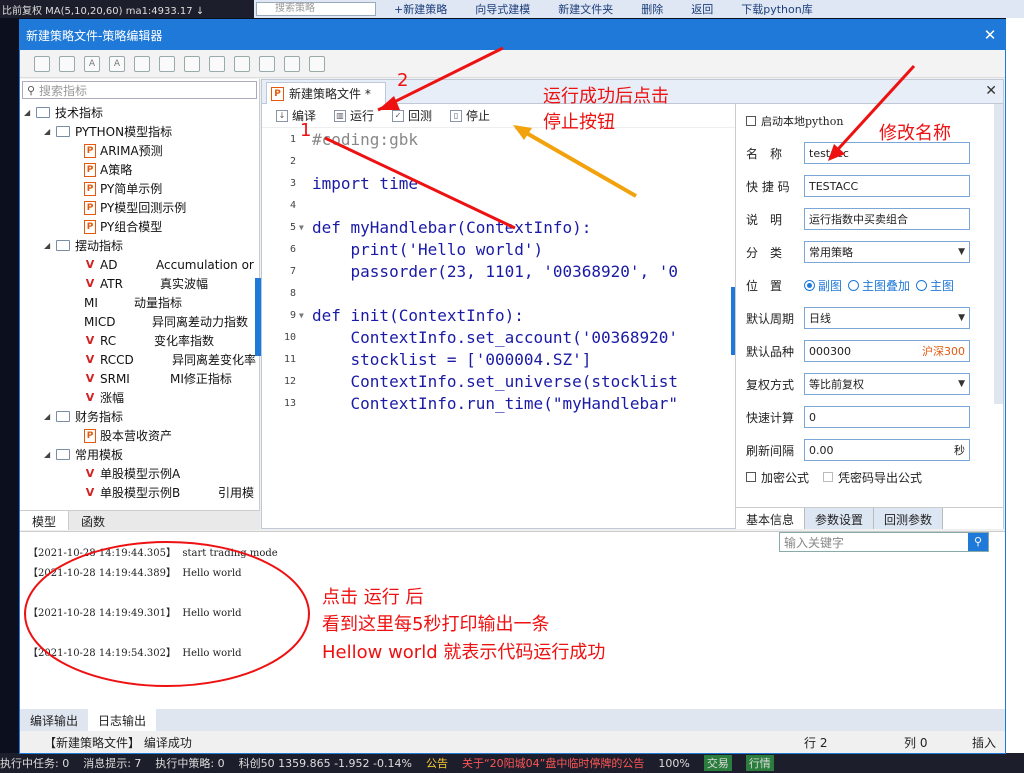 The height and width of the screenshot is (773, 1024). What do you see at coordinates (167, 63) in the screenshot?
I see `refresh-icon` at bounding box center [167, 63].